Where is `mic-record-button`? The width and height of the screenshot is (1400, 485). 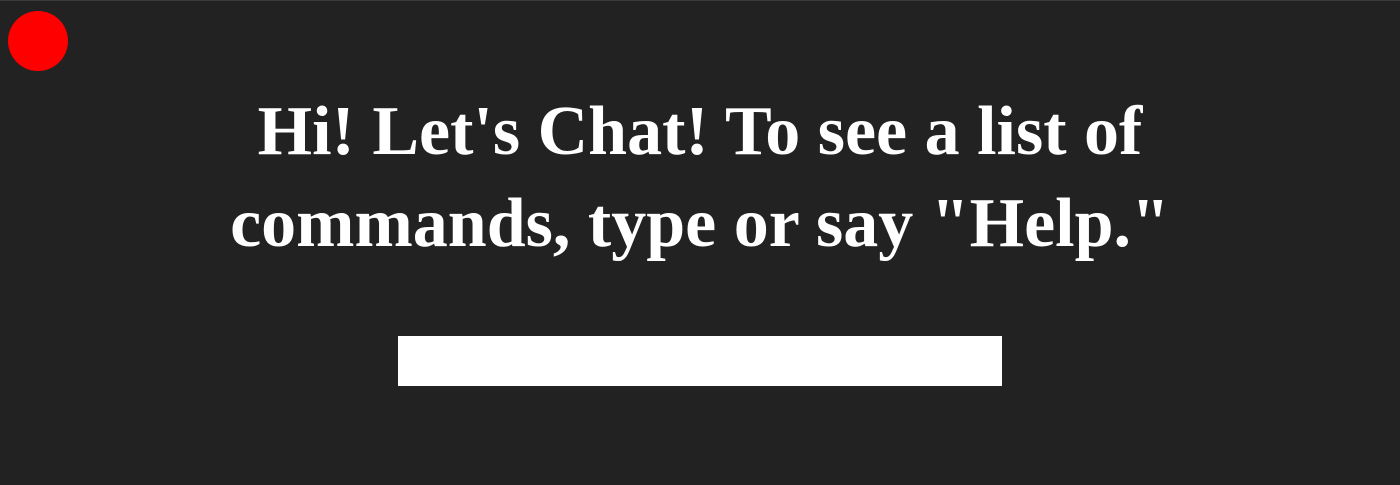 mic-record-button is located at coordinates (38, 41).